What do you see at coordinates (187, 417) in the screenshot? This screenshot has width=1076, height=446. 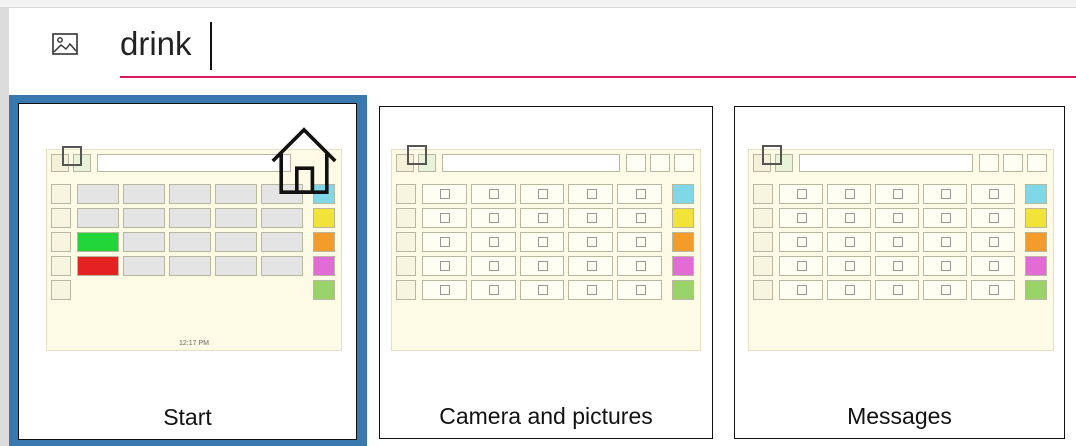 I see `tile-label: Start` at bounding box center [187, 417].